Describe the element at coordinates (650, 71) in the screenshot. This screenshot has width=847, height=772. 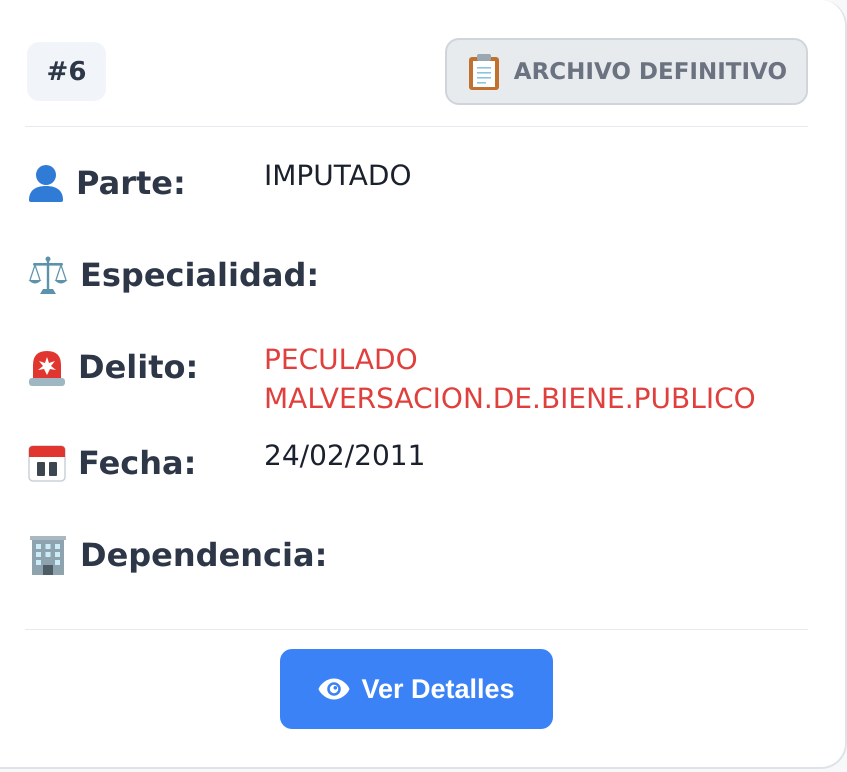
I see `status-text: ARCHIVO DEFINITIVO` at that location.